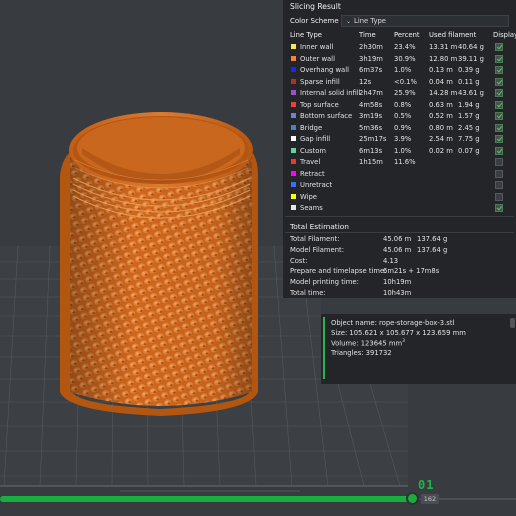 The height and width of the screenshot is (516, 516). I want to click on line-type-length: 0.13 m, so click(441, 70).